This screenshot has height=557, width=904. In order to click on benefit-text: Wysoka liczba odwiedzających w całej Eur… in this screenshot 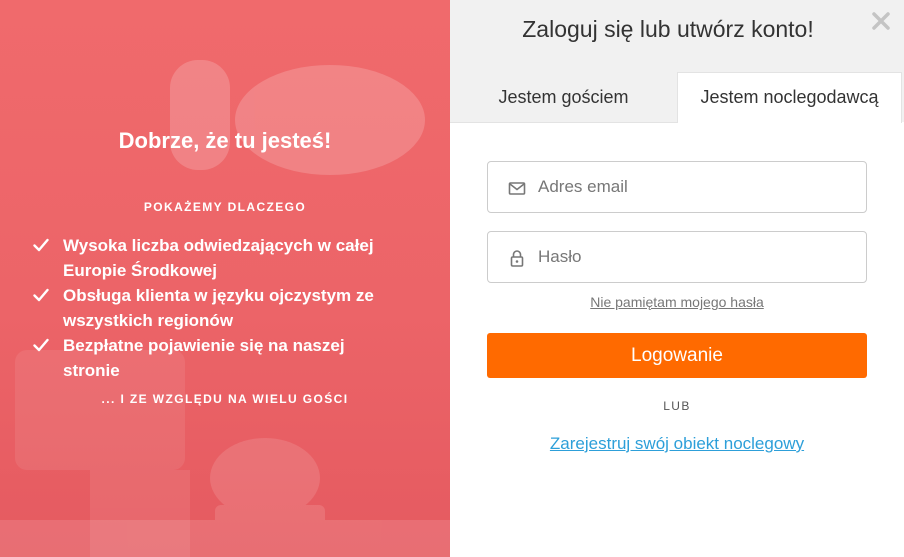, I will do `click(218, 258)`.